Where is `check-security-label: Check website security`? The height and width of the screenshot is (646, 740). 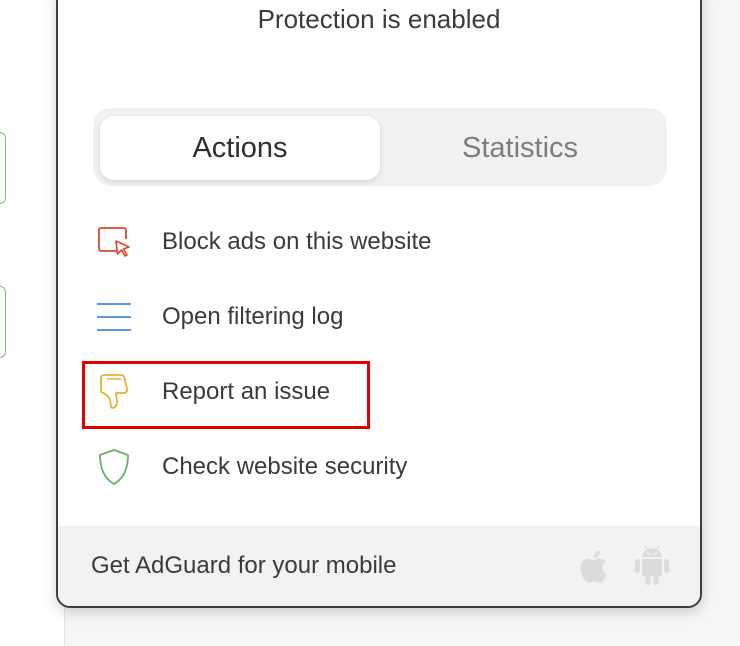 check-security-label: Check website security is located at coordinates (285, 466).